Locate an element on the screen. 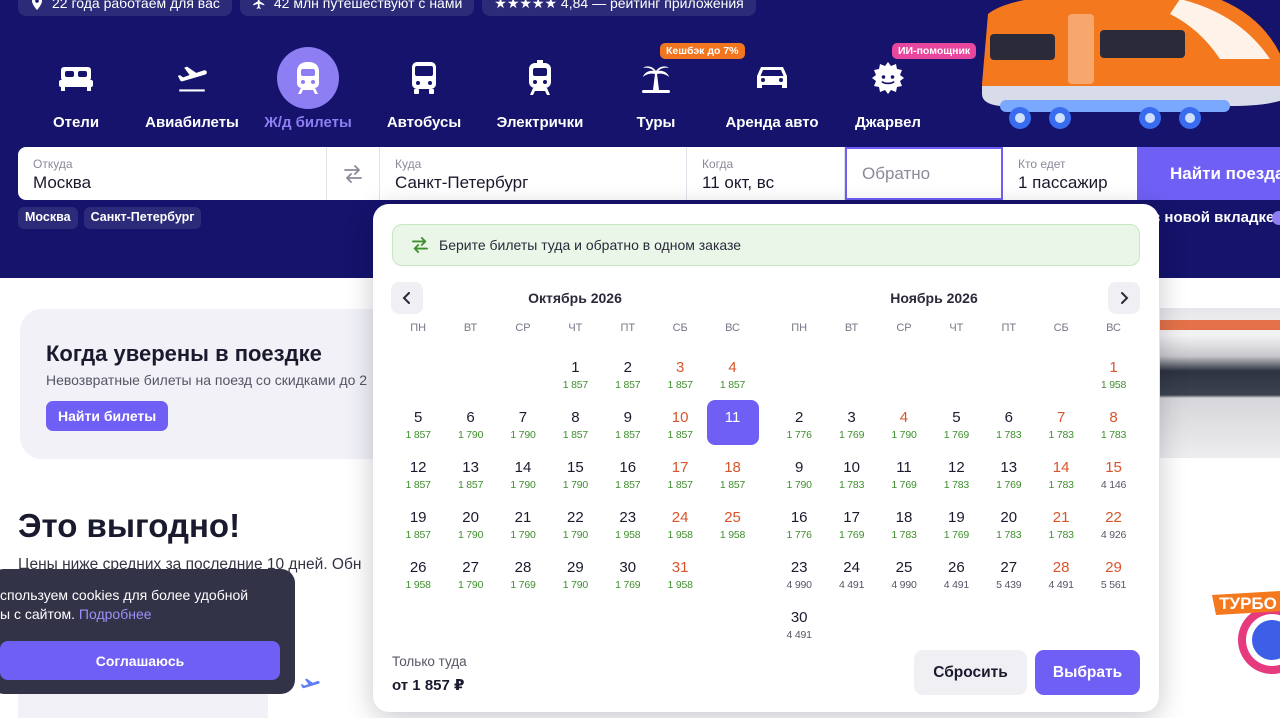 Image resolution: width=1280 pixels, height=718 pixels. recent-chip: Санкт-Петербург is located at coordinates (142, 218).